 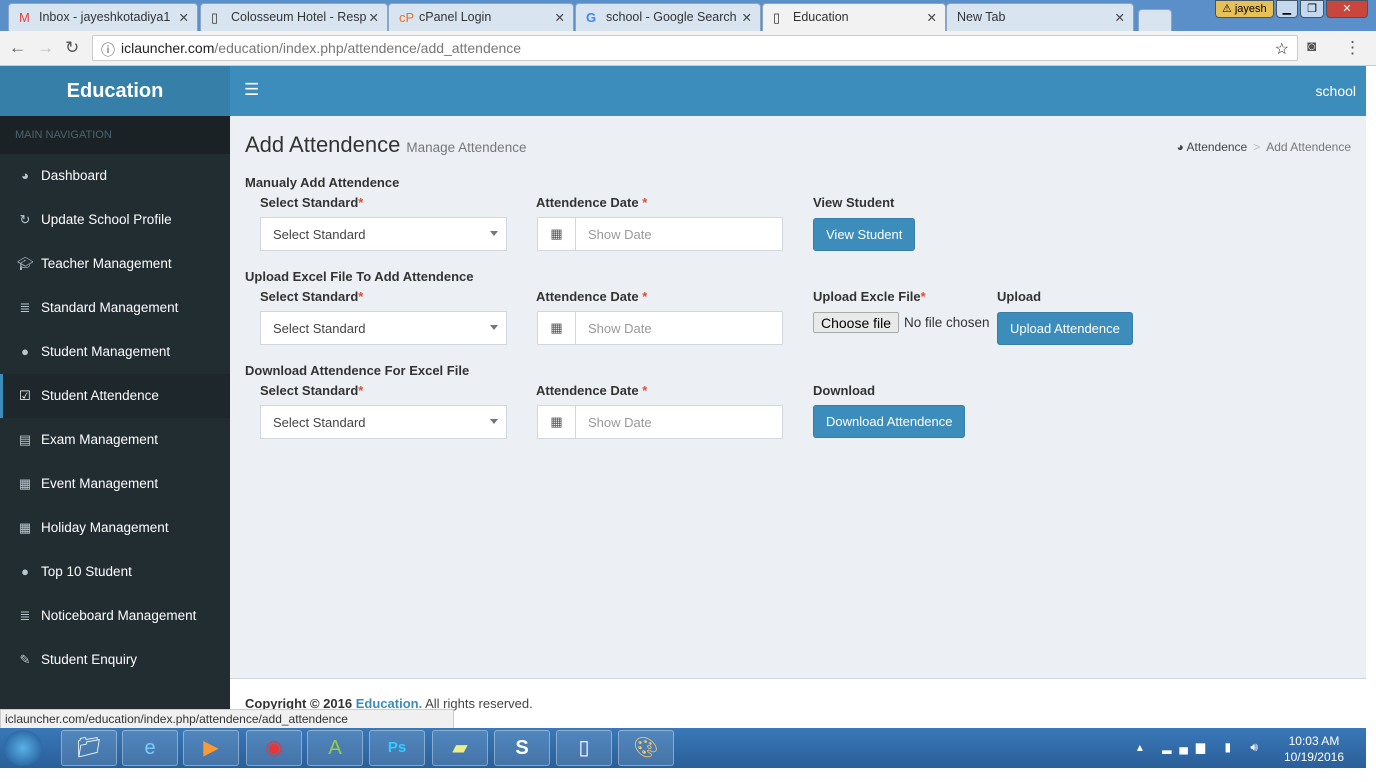 I want to click on info-icon: ⓘ, so click(x=108, y=50).